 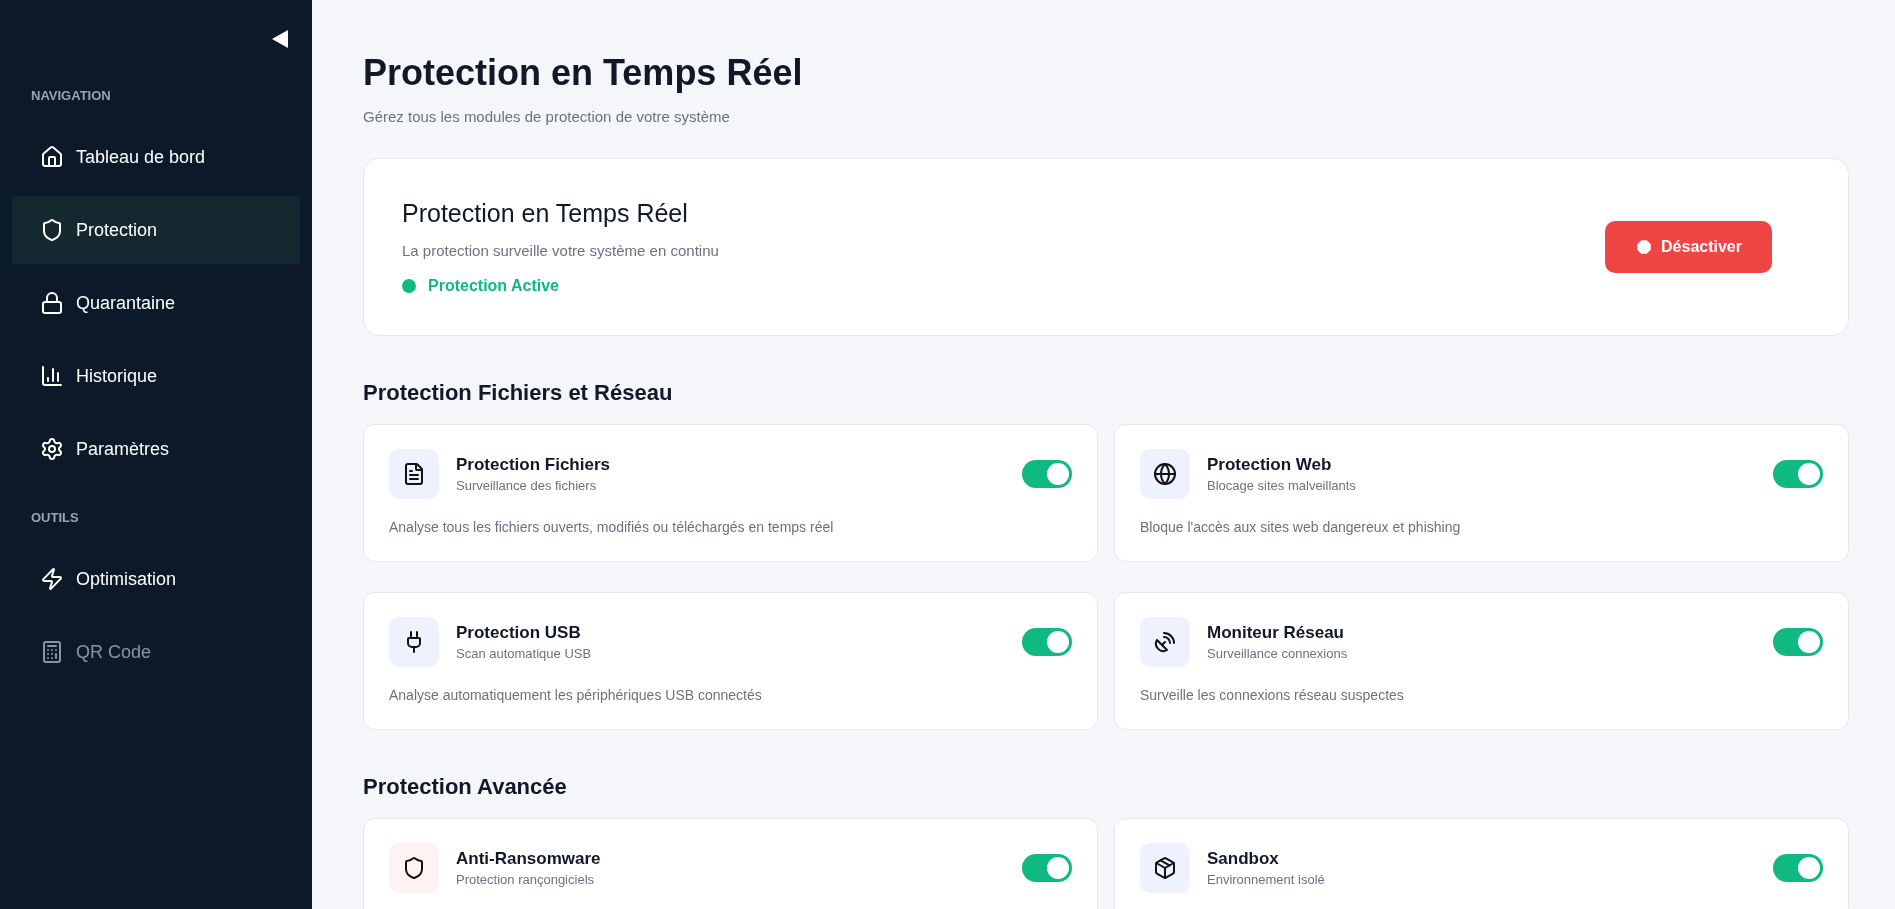 What do you see at coordinates (518, 393) in the screenshot?
I see `section-title: Protection Fichiers et Réseau` at bounding box center [518, 393].